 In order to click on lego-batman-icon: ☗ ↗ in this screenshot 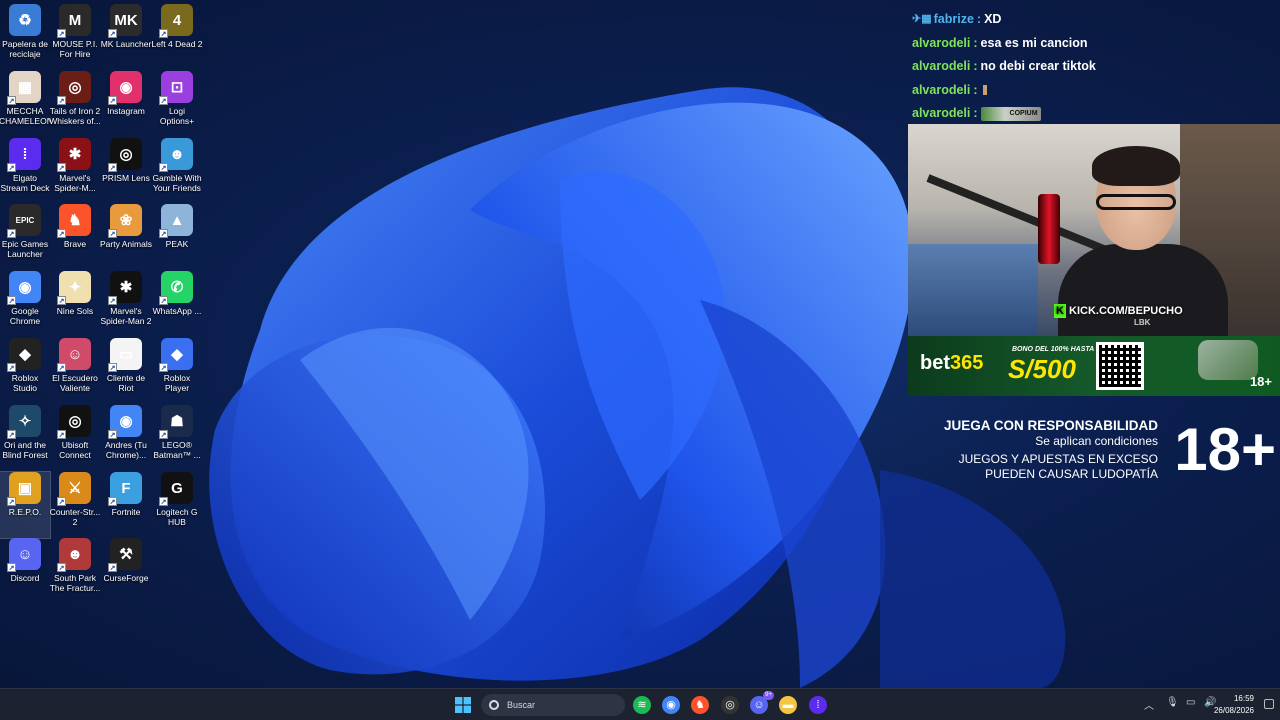, I will do `click(176, 422)`.